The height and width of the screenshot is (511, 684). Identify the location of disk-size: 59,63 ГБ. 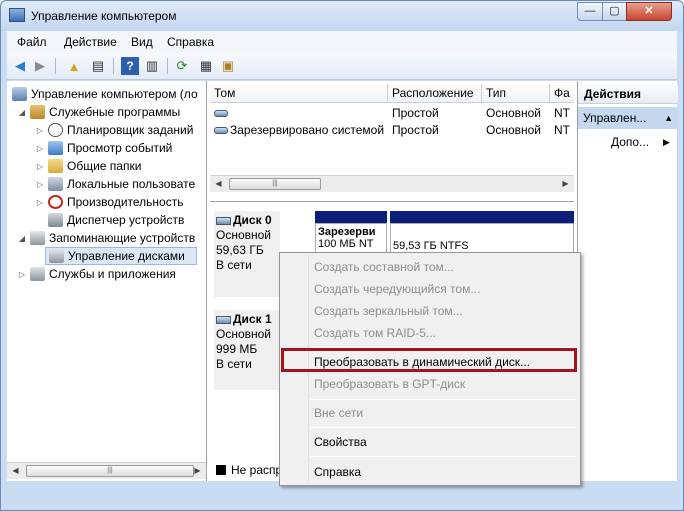
(240, 250).